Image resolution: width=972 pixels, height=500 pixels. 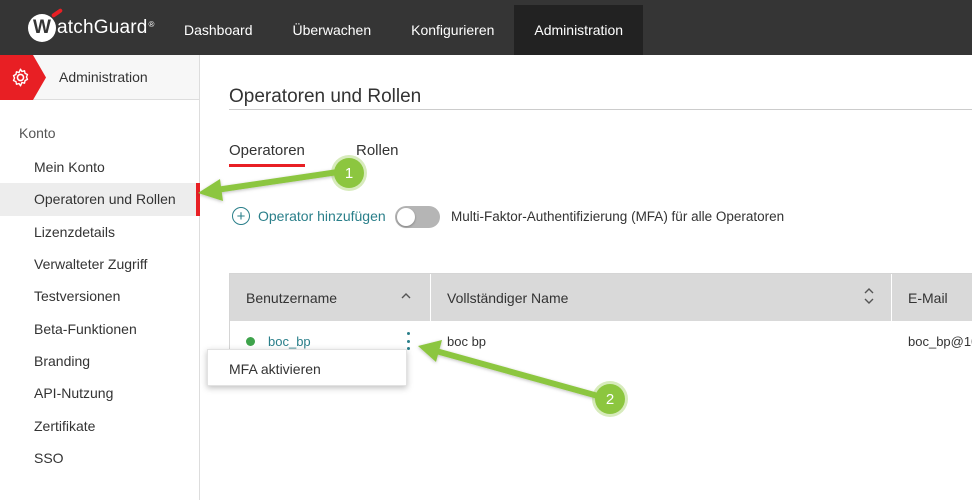 What do you see at coordinates (102, 27) in the screenshot?
I see `logo-text: atchGuard` at bounding box center [102, 27].